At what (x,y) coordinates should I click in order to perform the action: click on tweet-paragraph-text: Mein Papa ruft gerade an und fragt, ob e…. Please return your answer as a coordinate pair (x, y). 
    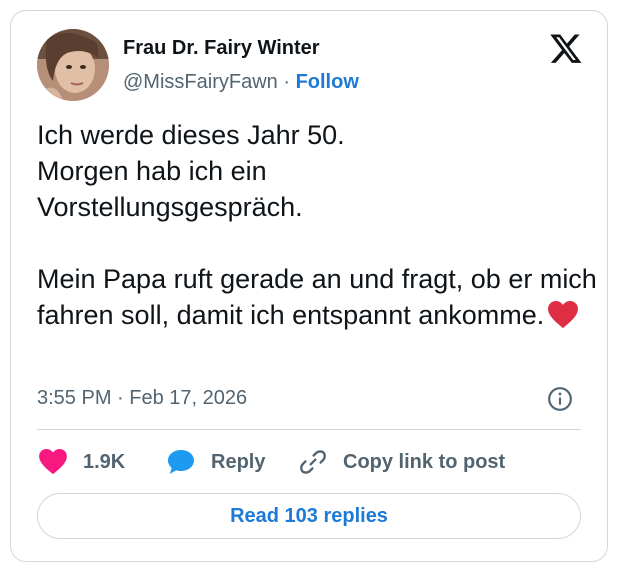
    Looking at the image, I should click on (317, 297).